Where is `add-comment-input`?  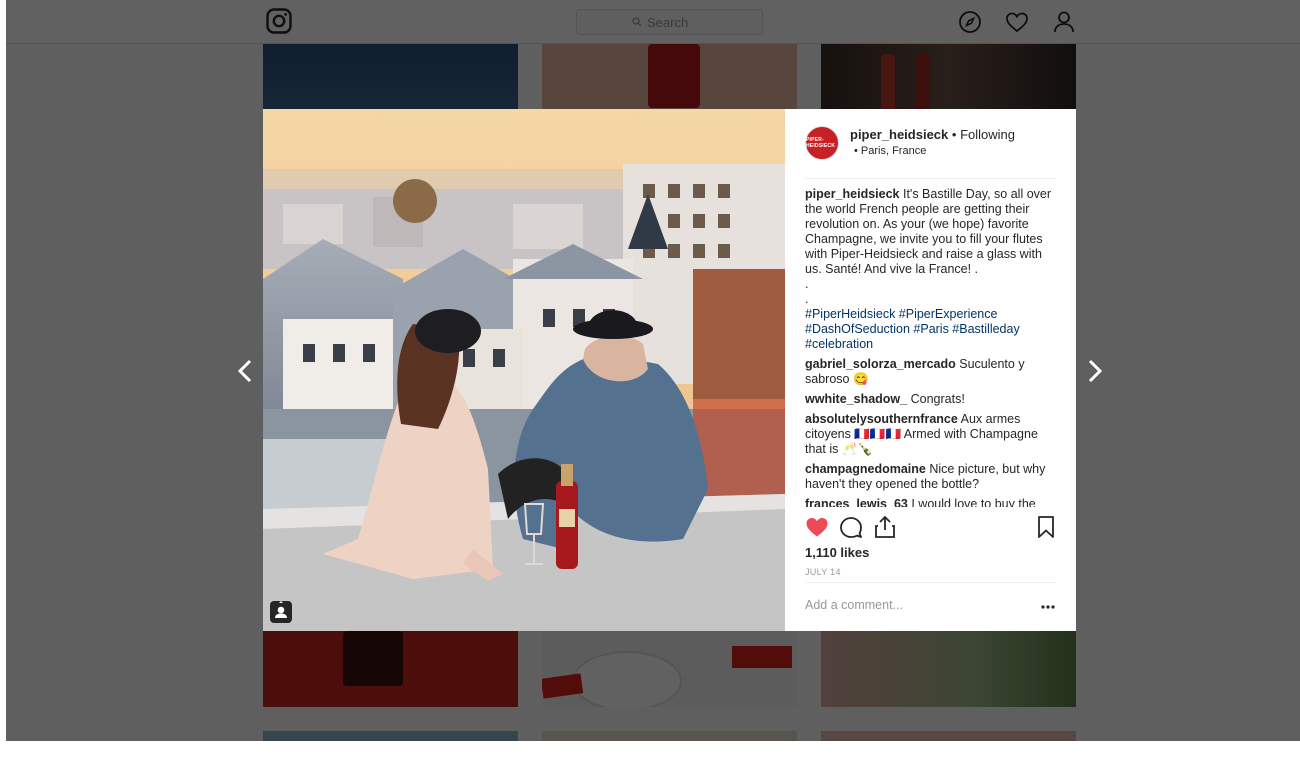 add-comment-input is located at coordinates (910, 605).